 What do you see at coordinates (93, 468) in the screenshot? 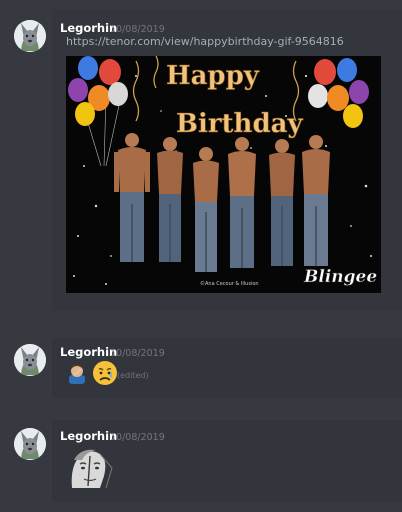
I see `statue-face-emoji` at bounding box center [93, 468].